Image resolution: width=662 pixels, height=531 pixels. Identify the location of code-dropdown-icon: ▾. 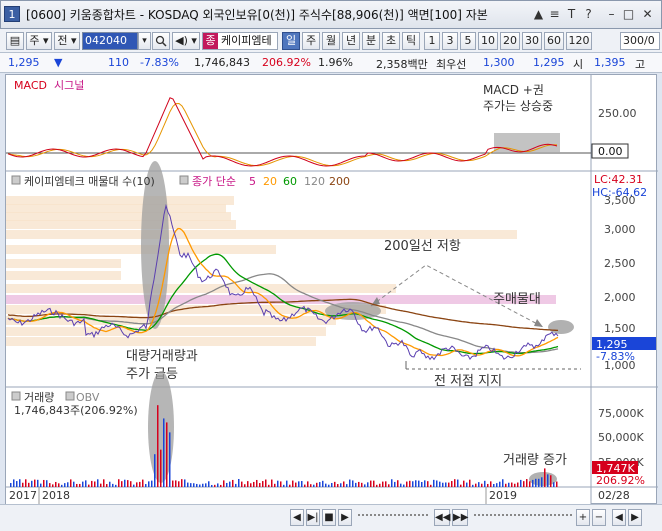
(144, 41).